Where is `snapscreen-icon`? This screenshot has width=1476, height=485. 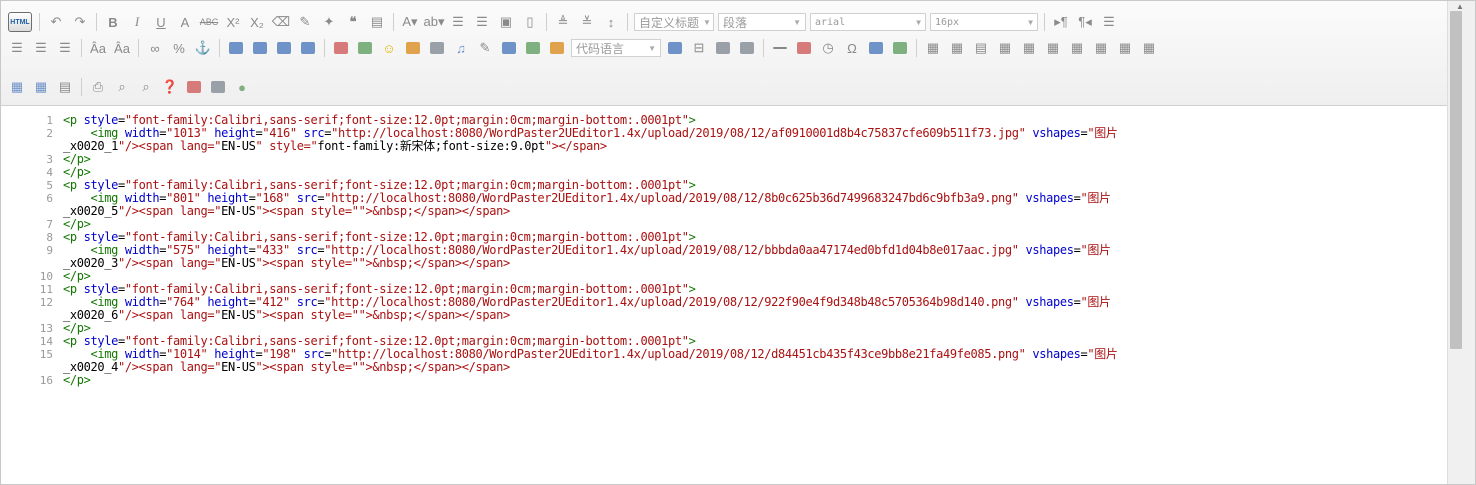
snapscreen-icon is located at coordinates (876, 48).